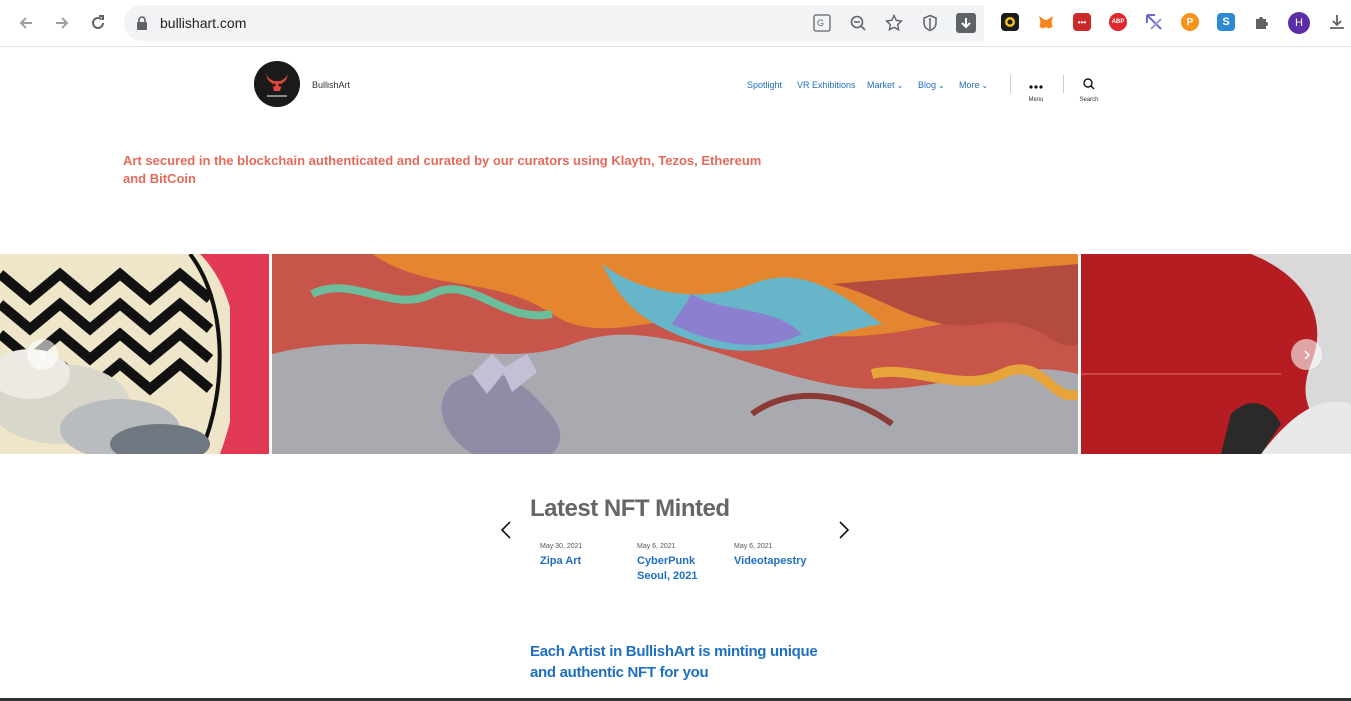 Image resolution: width=1351 pixels, height=701 pixels. I want to click on reload-icon, so click(98, 22).